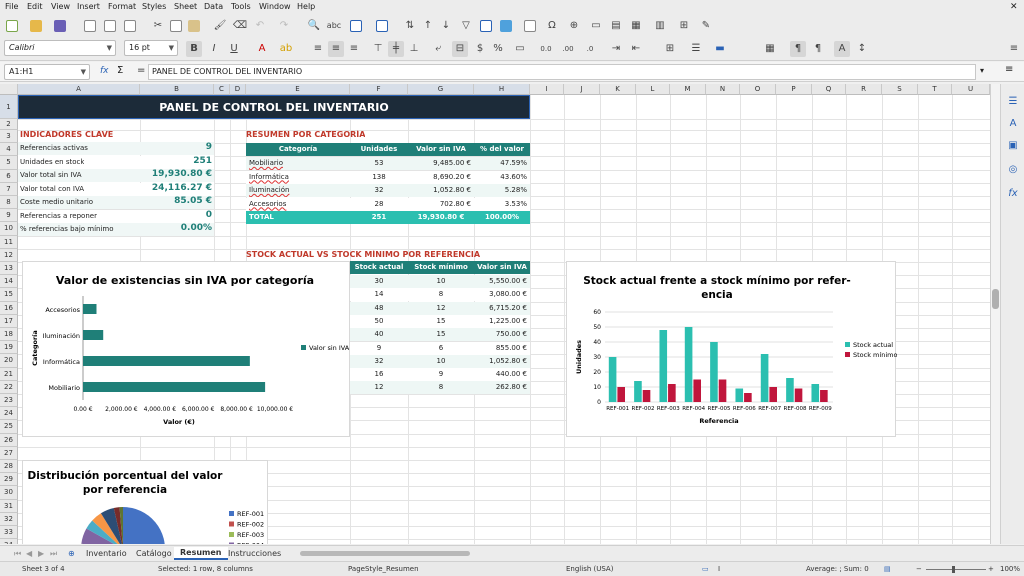 The height and width of the screenshot is (576, 1024). What do you see at coordinates (653, 89) in the screenshot?
I see `column-header: L` at bounding box center [653, 89].